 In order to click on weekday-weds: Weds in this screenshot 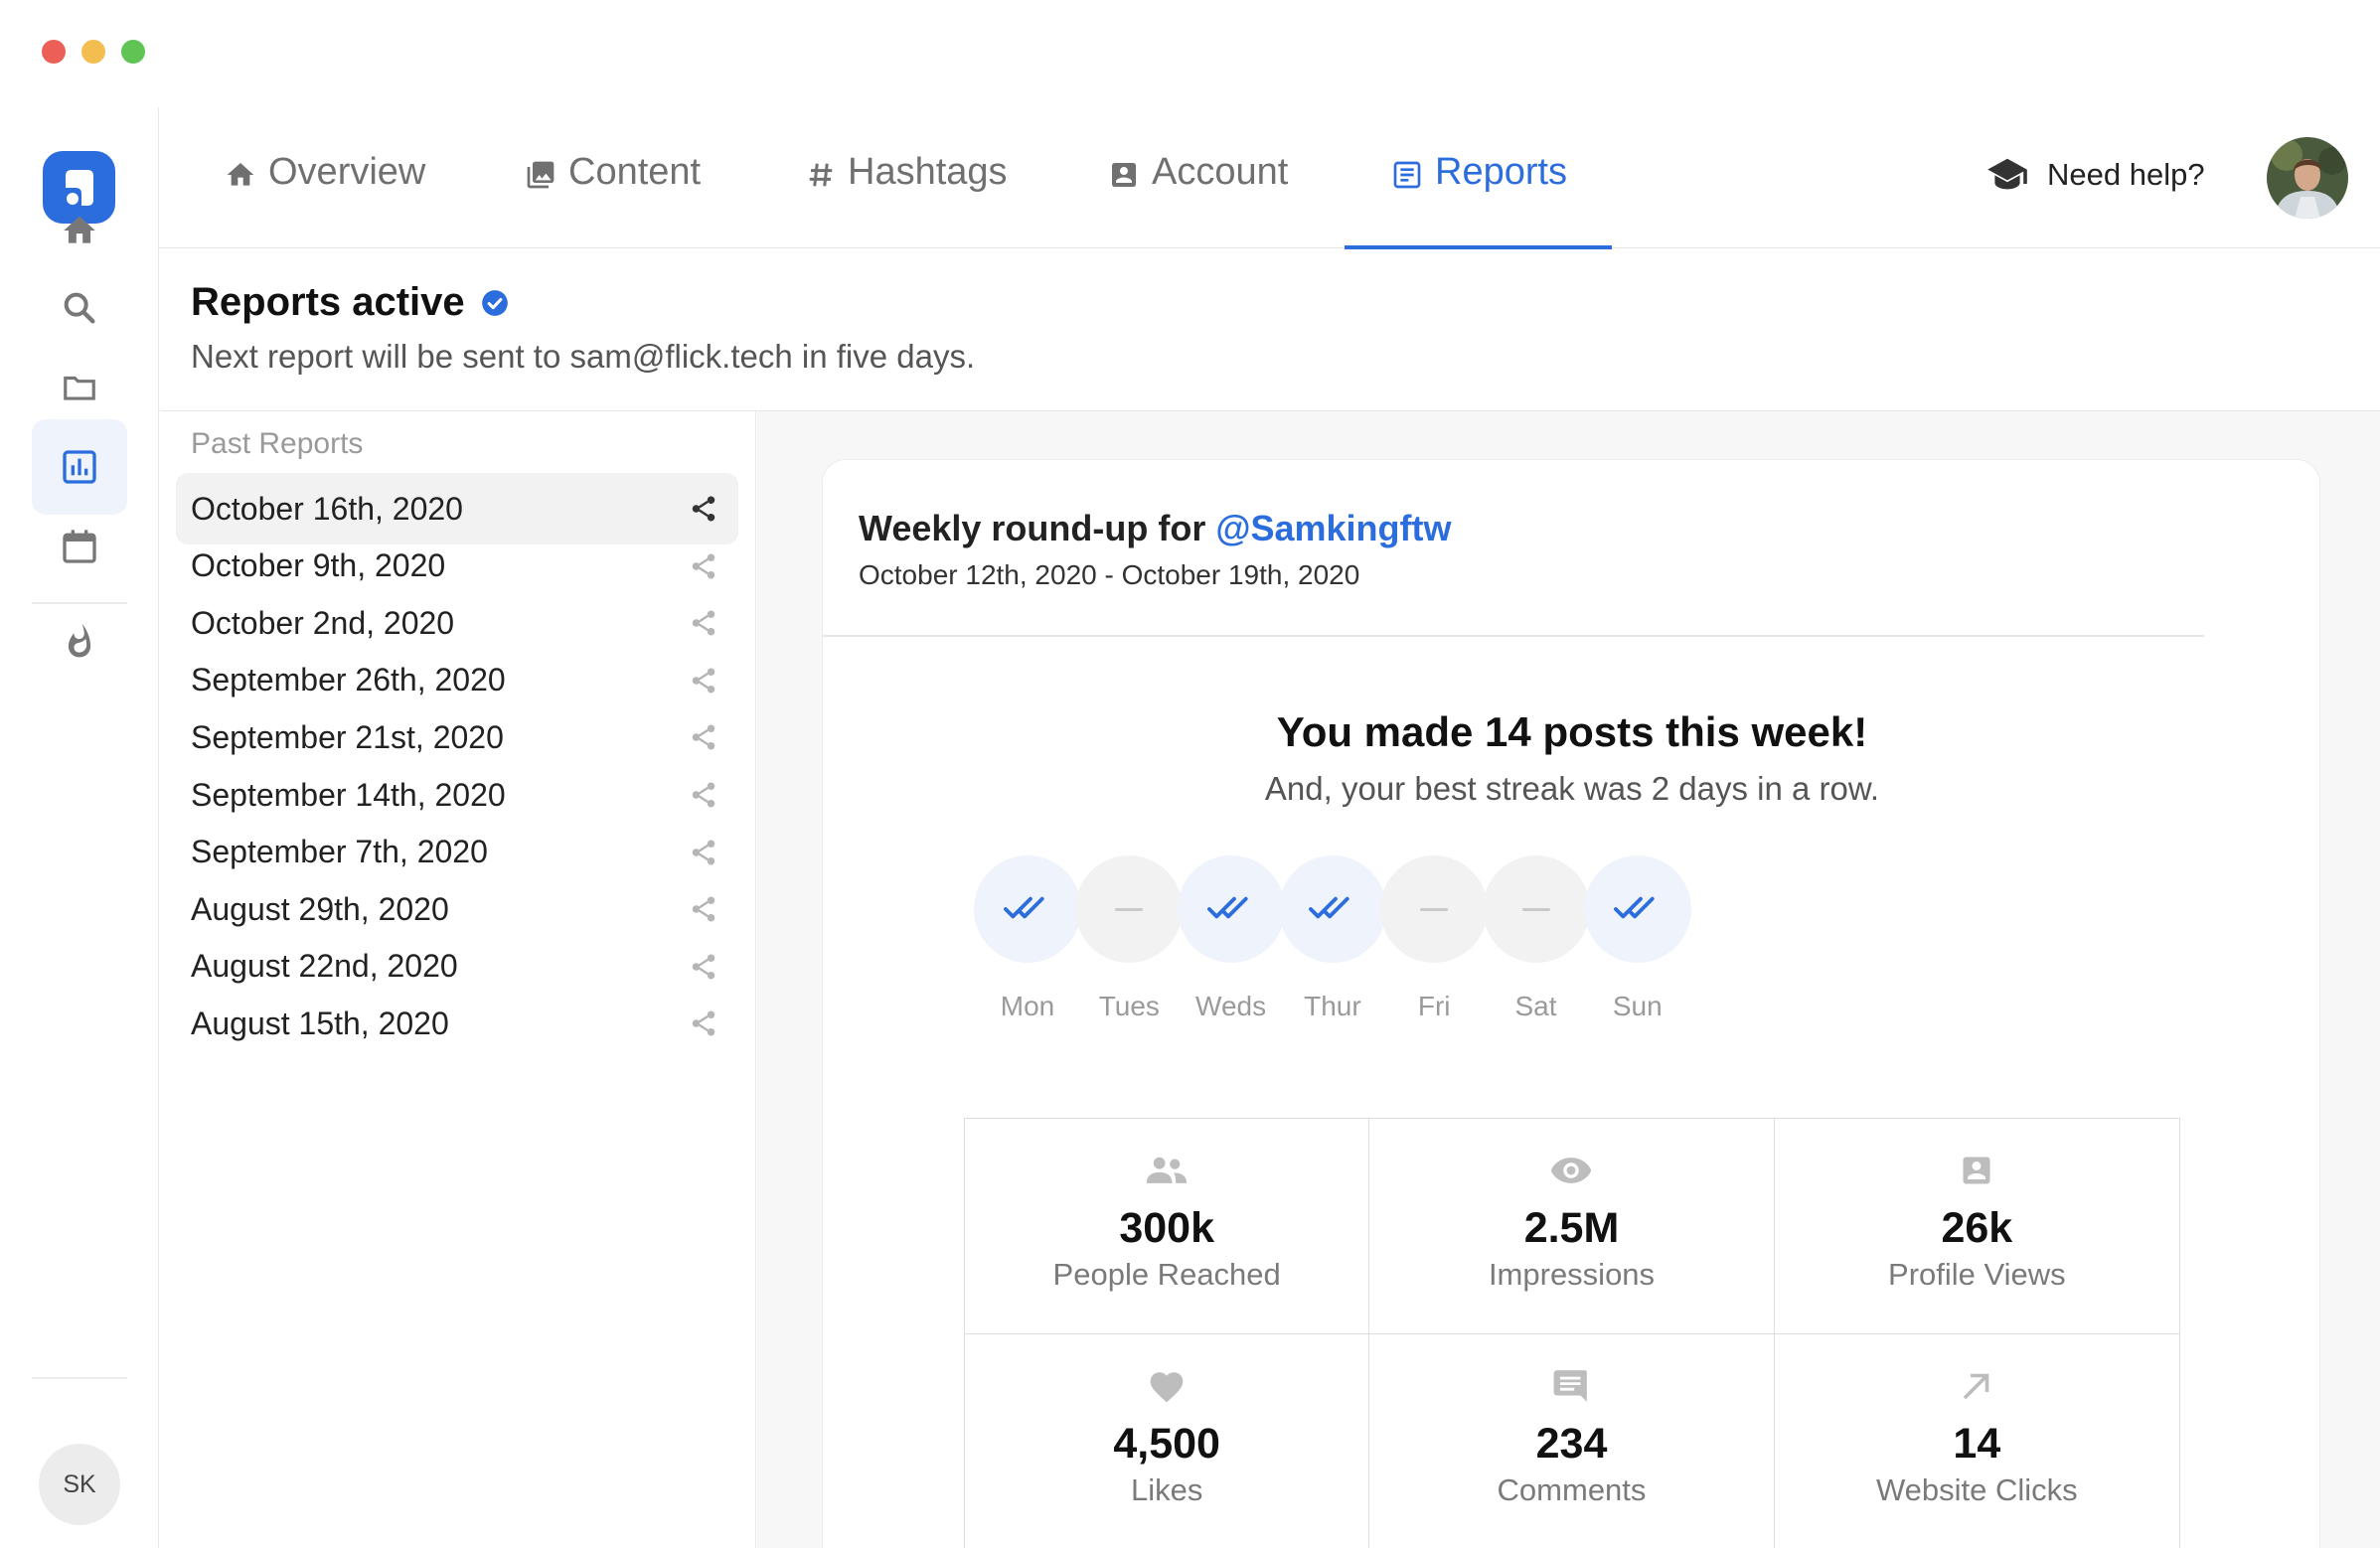, I will do `click(1231, 938)`.